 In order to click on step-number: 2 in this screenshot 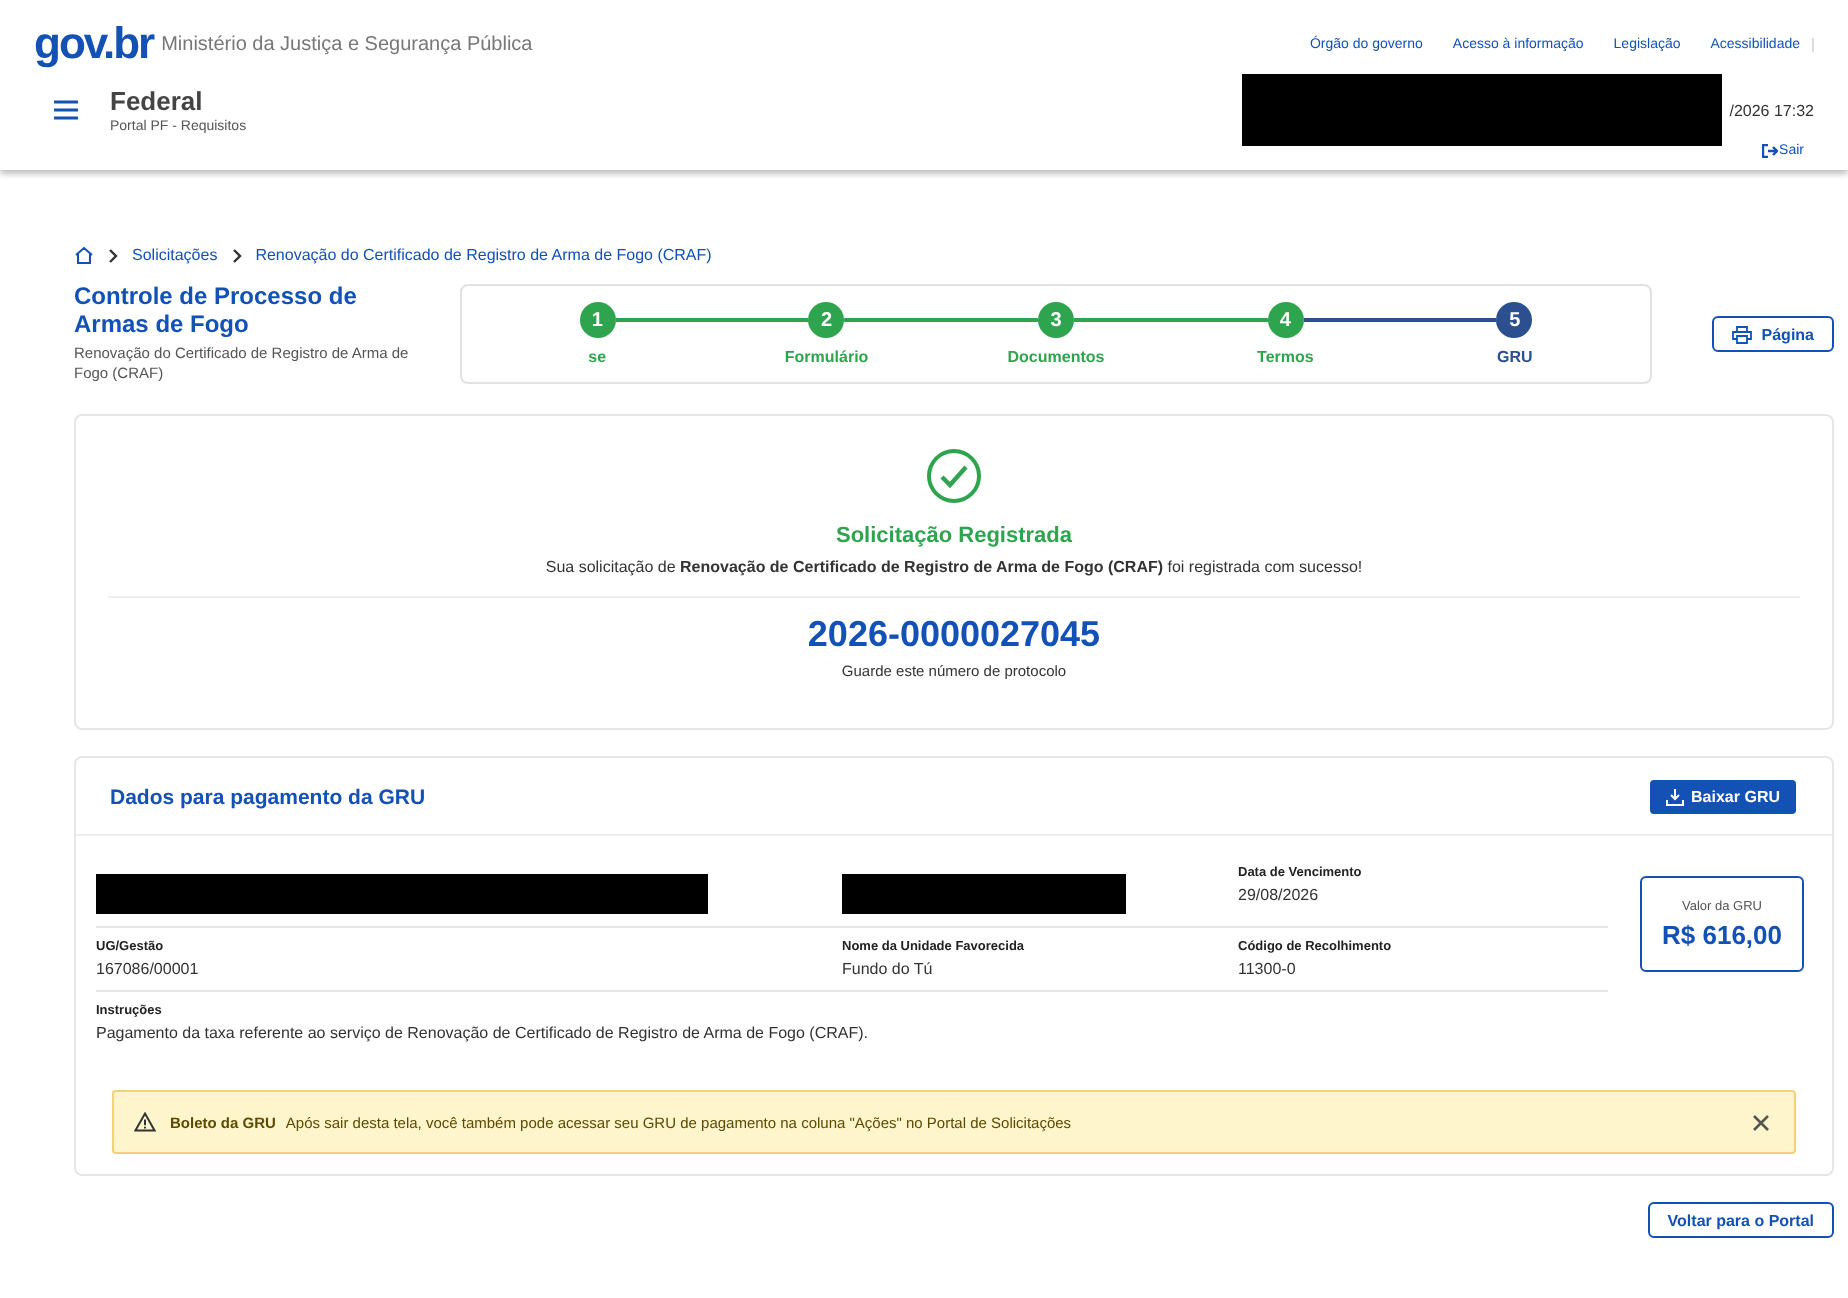, I will do `click(826, 320)`.